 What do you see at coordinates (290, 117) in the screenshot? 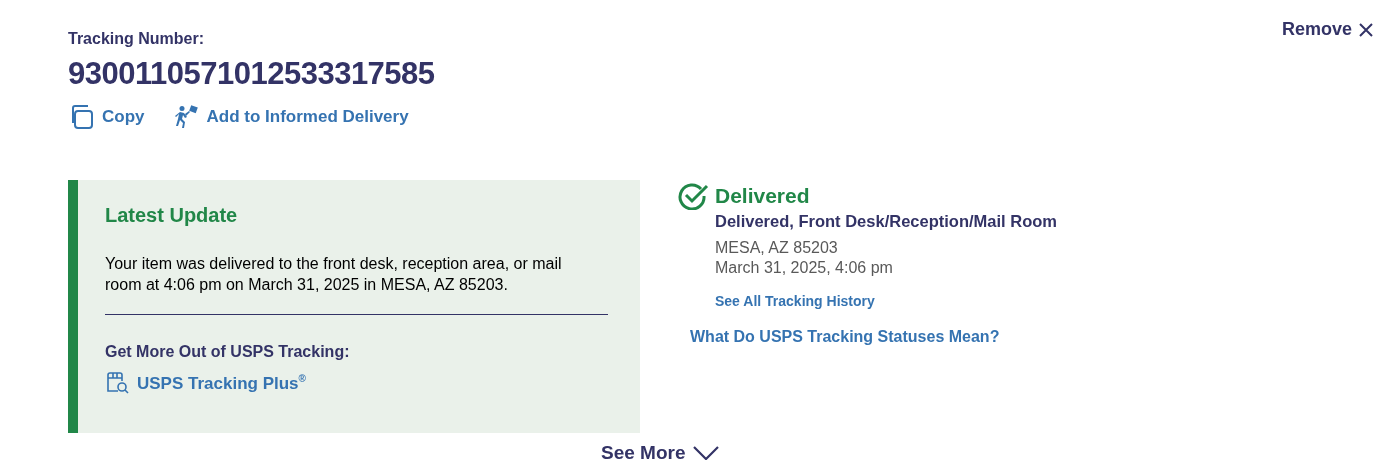
I see `informed-delivery-link: Add to Informed Delivery` at bounding box center [290, 117].